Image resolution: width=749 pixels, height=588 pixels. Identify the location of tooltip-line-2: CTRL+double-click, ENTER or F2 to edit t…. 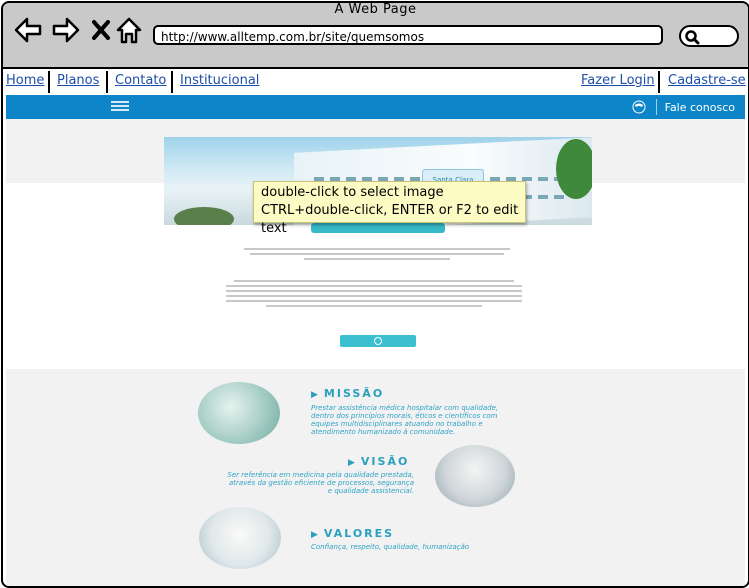
(390, 219).